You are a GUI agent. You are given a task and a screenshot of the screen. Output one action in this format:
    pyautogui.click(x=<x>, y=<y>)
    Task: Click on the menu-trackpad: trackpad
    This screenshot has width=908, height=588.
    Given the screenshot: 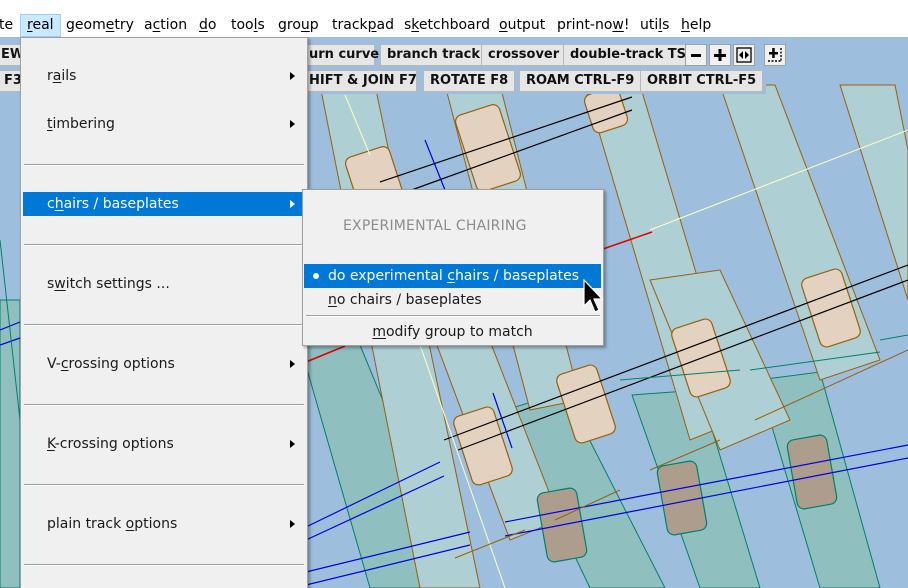 What is the action you would take?
    pyautogui.click(x=363, y=25)
    